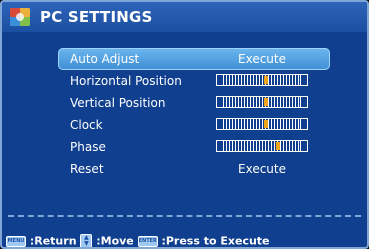 The image size is (369, 249). What do you see at coordinates (53, 241) in the screenshot?
I see `return-hint: :Return` at bounding box center [53, 241].